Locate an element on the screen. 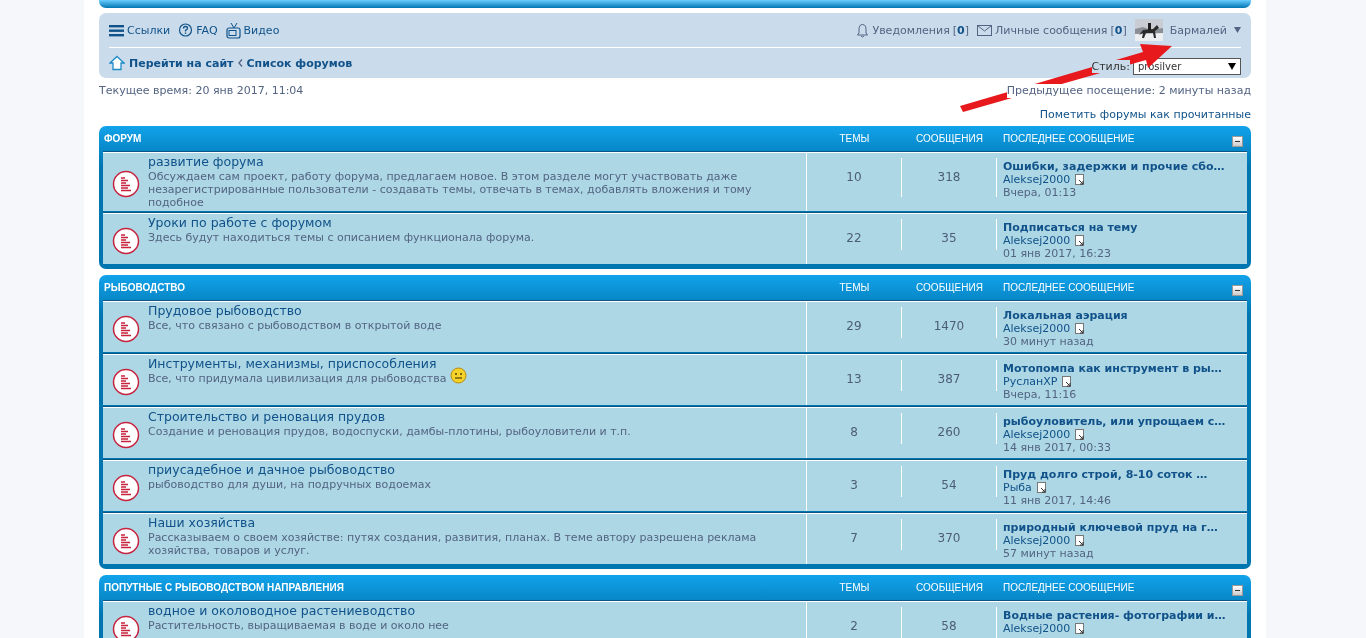 This screenshot has width=1366, height=638. forum-title: приусадебное и дачное рыбоводство is located at coordinates (289, 470).